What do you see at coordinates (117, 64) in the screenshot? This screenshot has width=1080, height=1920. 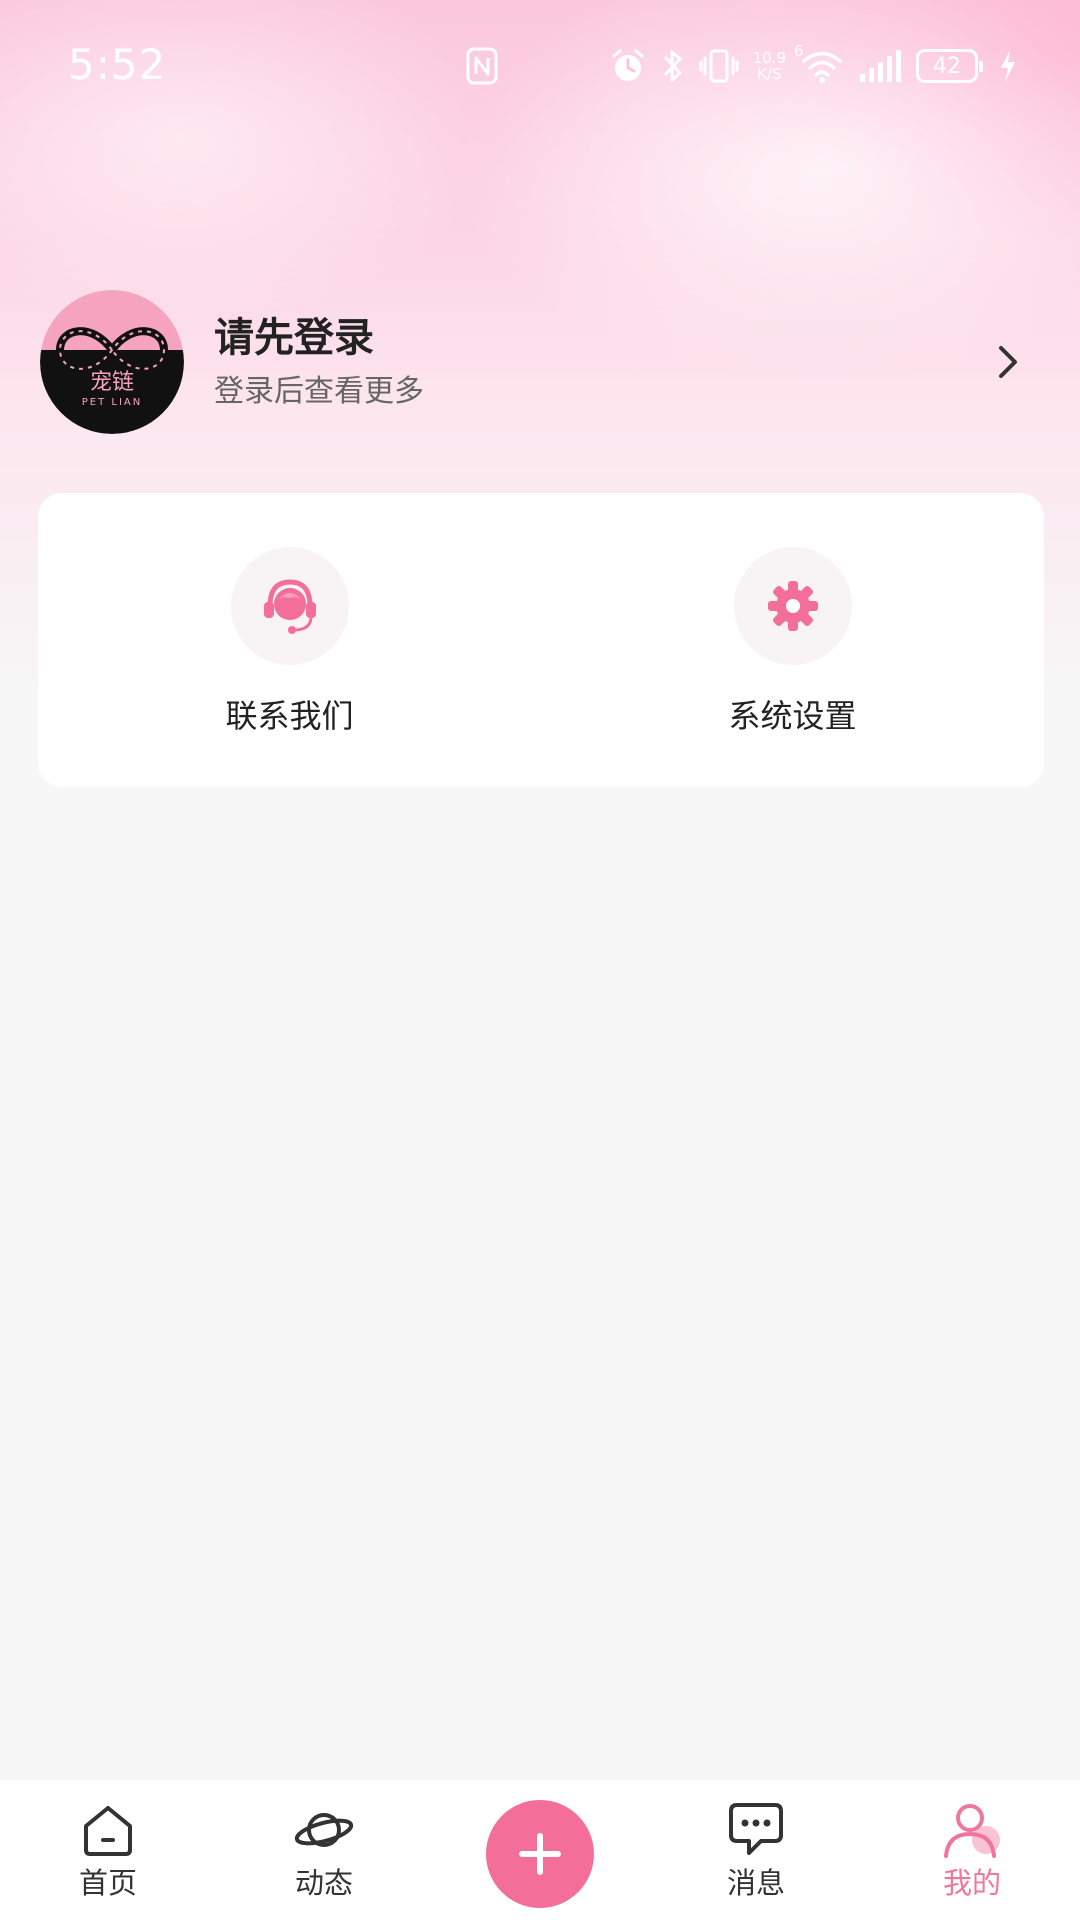 I see `status-time: 5:52` at bounding box center [117, 64].